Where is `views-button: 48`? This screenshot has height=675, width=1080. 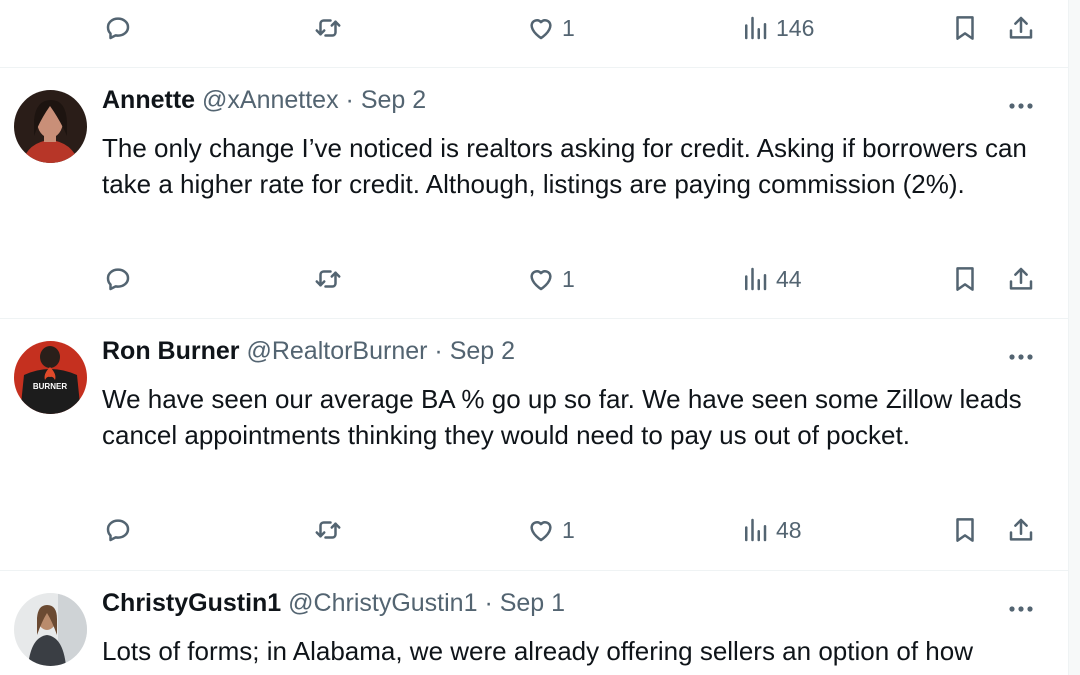
views-button: 48 is located at coordinates (771, 530).